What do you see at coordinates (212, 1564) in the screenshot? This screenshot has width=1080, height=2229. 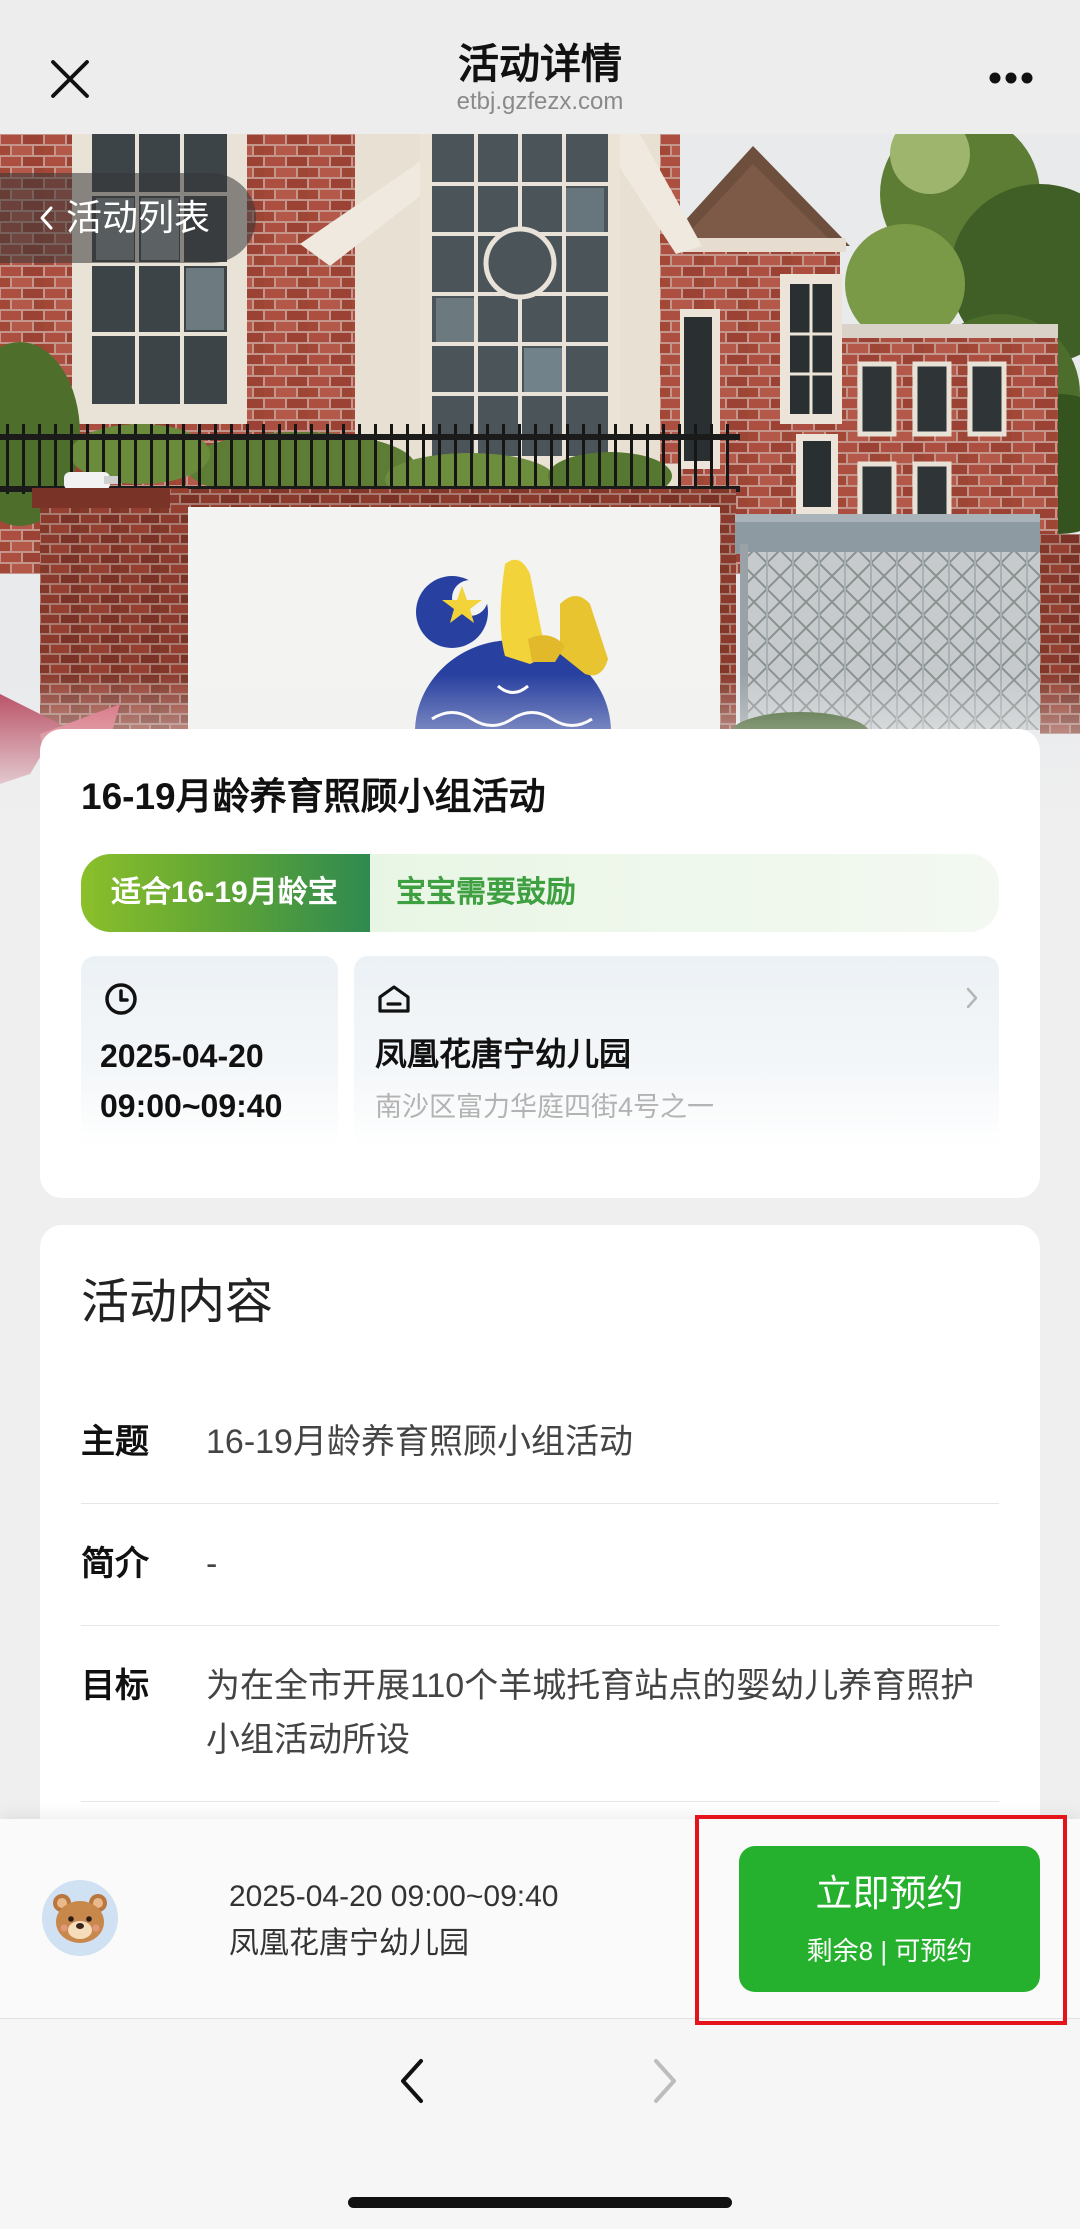 I see `row-value: -` at bounding box center [212, 1564].